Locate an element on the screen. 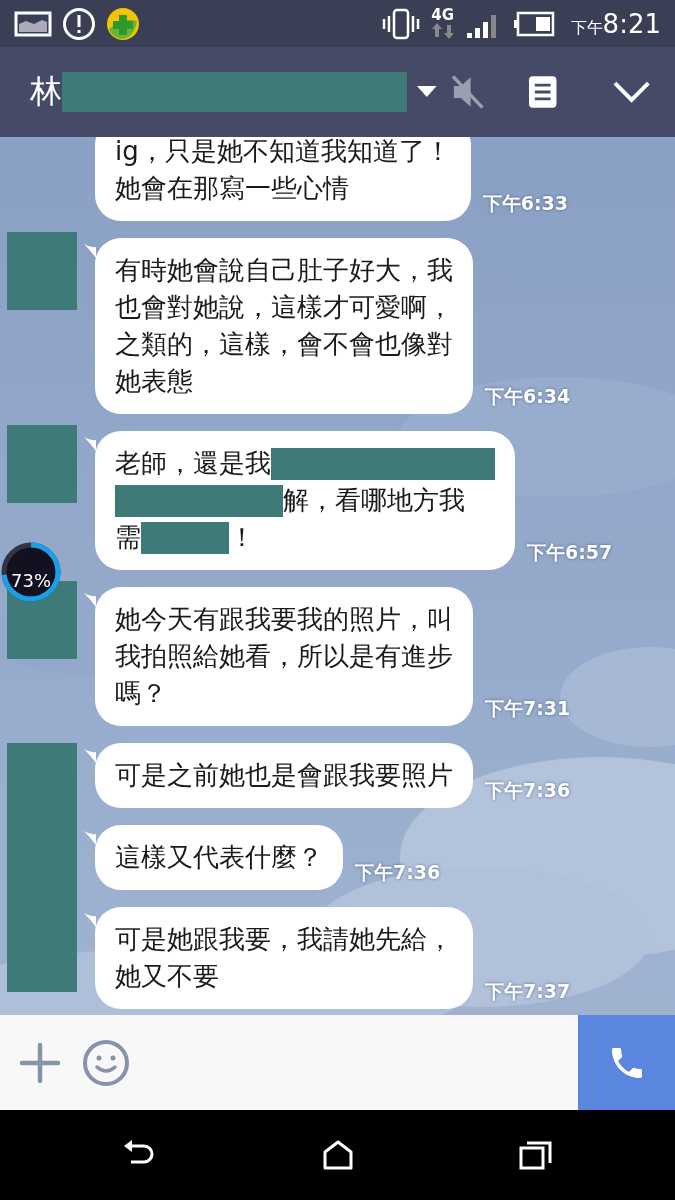 This screenshot has height=1200, width=675. muted-speaker-icon is located at coordinates (467, 92).